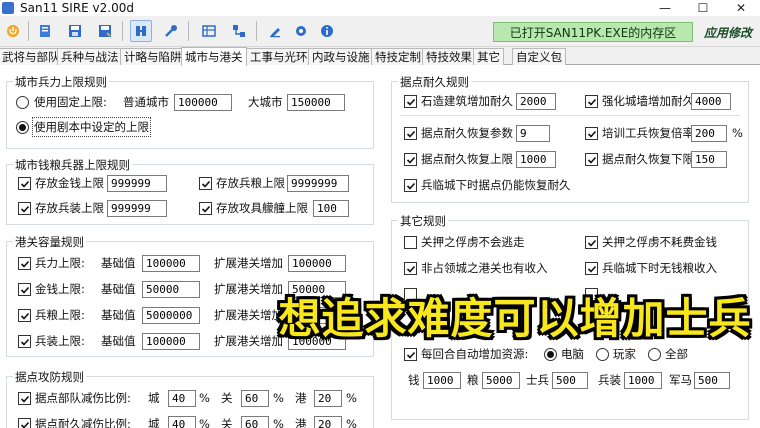 This screenshot has width=760, height=428. What do you see at coordinates (591, 101) in the screenshot?
I see `strong-wall-checkbox` at bounding box center [591, 101].